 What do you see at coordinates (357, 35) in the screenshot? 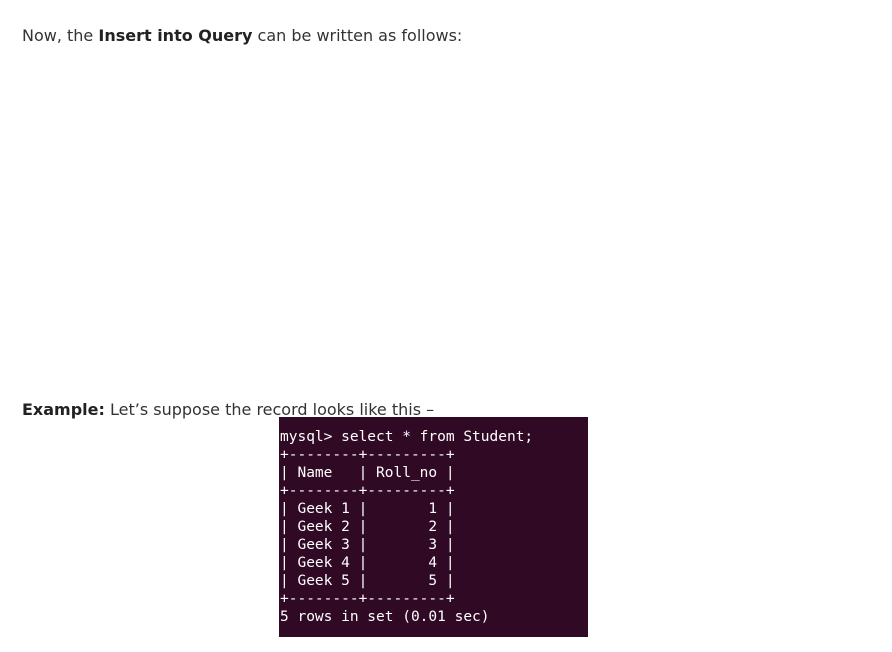
I see `intro-suffix: can be written as follows:` at bounding box center [357, 35].